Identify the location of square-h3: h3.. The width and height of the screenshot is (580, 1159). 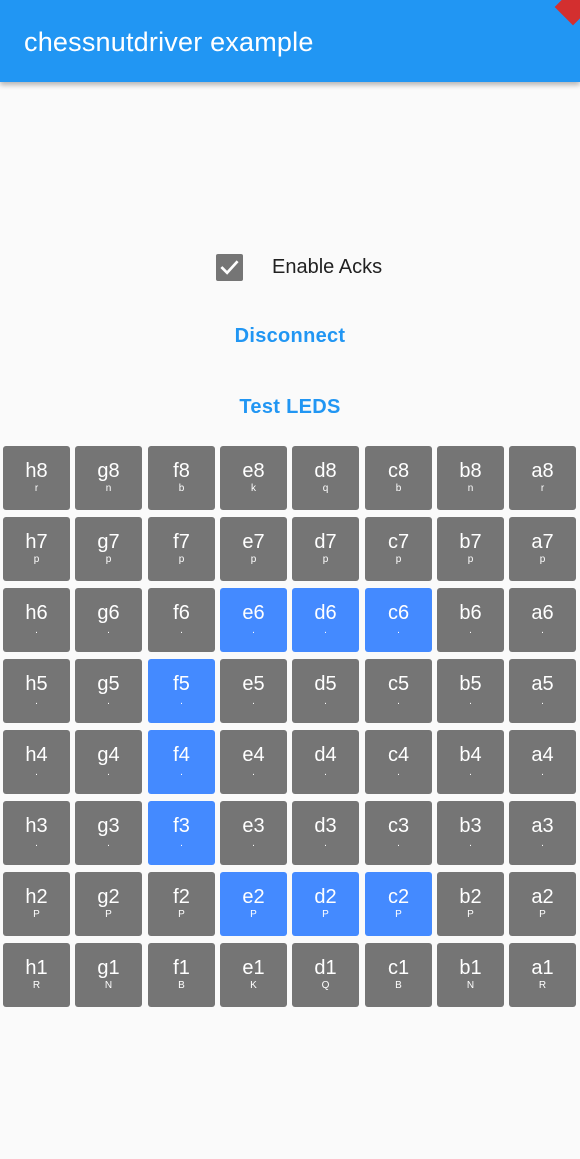
(36, 833).